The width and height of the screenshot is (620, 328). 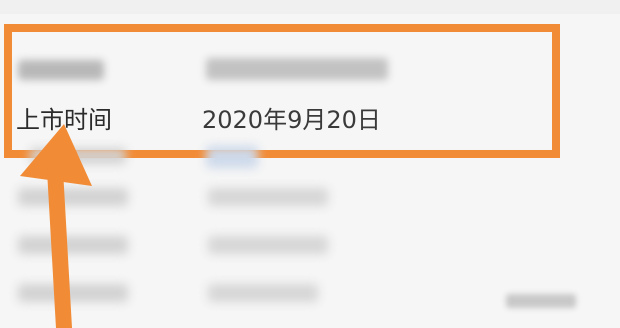 I want to click on arrow-annotation, so click(x=56, y=226).